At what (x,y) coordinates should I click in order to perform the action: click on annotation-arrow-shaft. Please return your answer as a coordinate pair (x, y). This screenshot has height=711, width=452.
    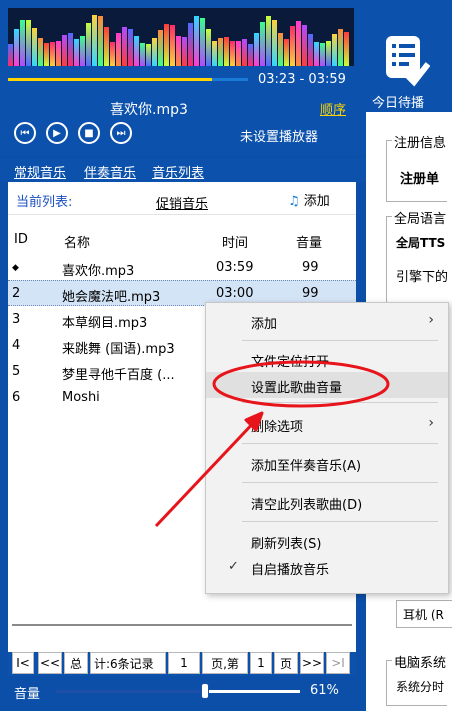
    Looking at the image, I should click on (207, 472).